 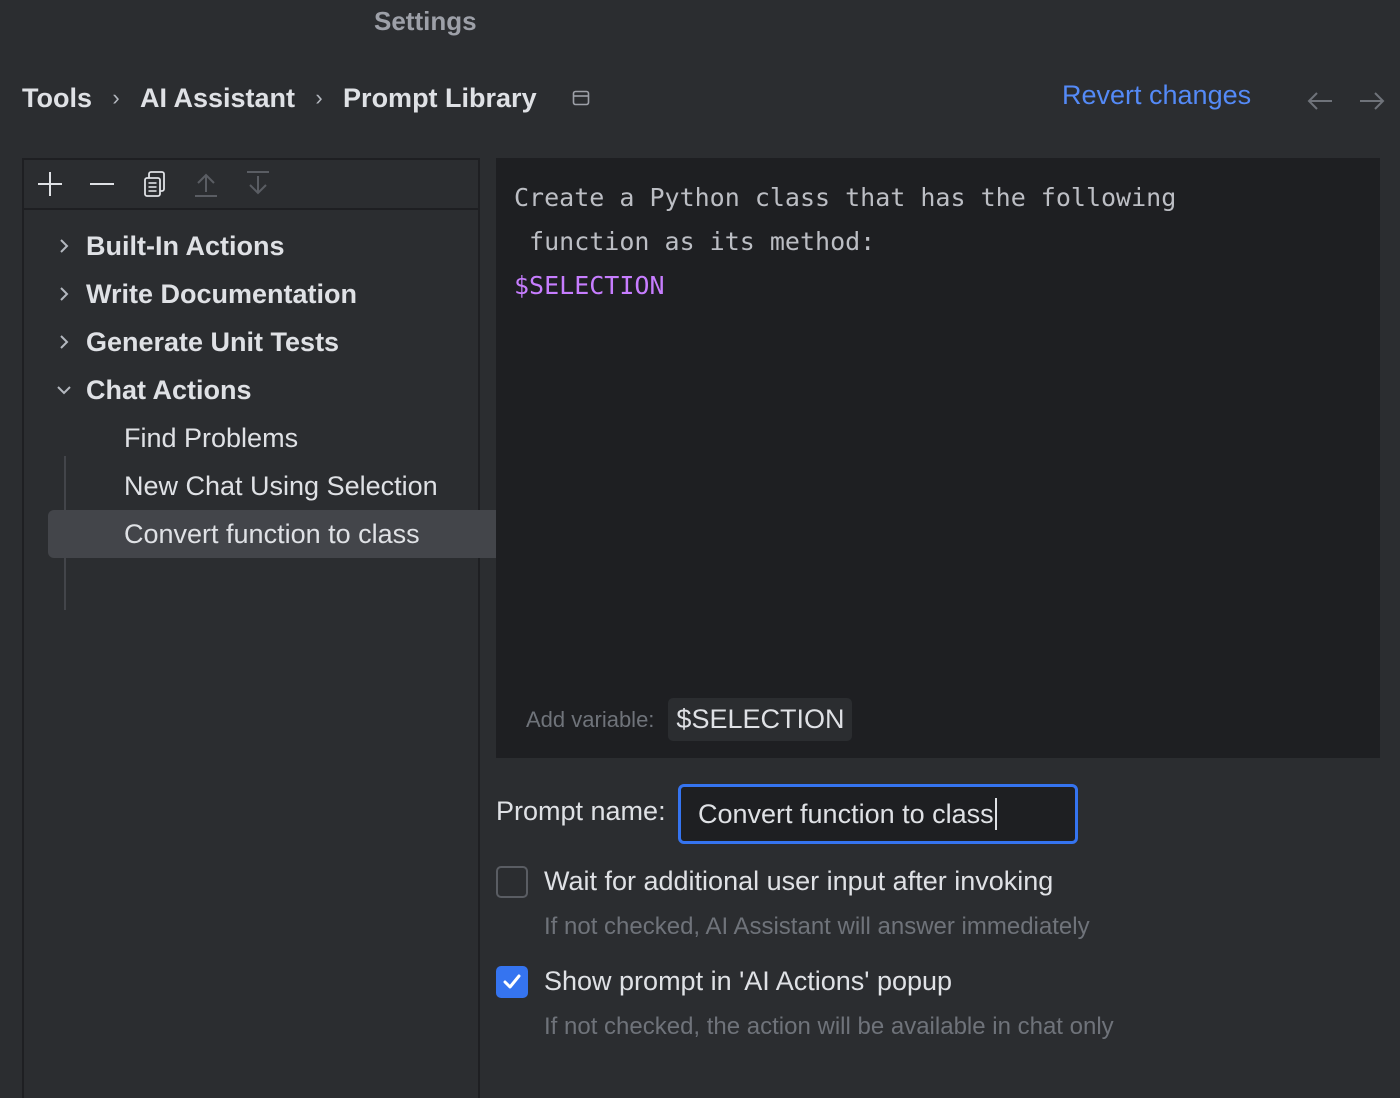 I want to click on breadcrumb-item-ai-assistant: AI Assistant, so click(x=217, y=98).